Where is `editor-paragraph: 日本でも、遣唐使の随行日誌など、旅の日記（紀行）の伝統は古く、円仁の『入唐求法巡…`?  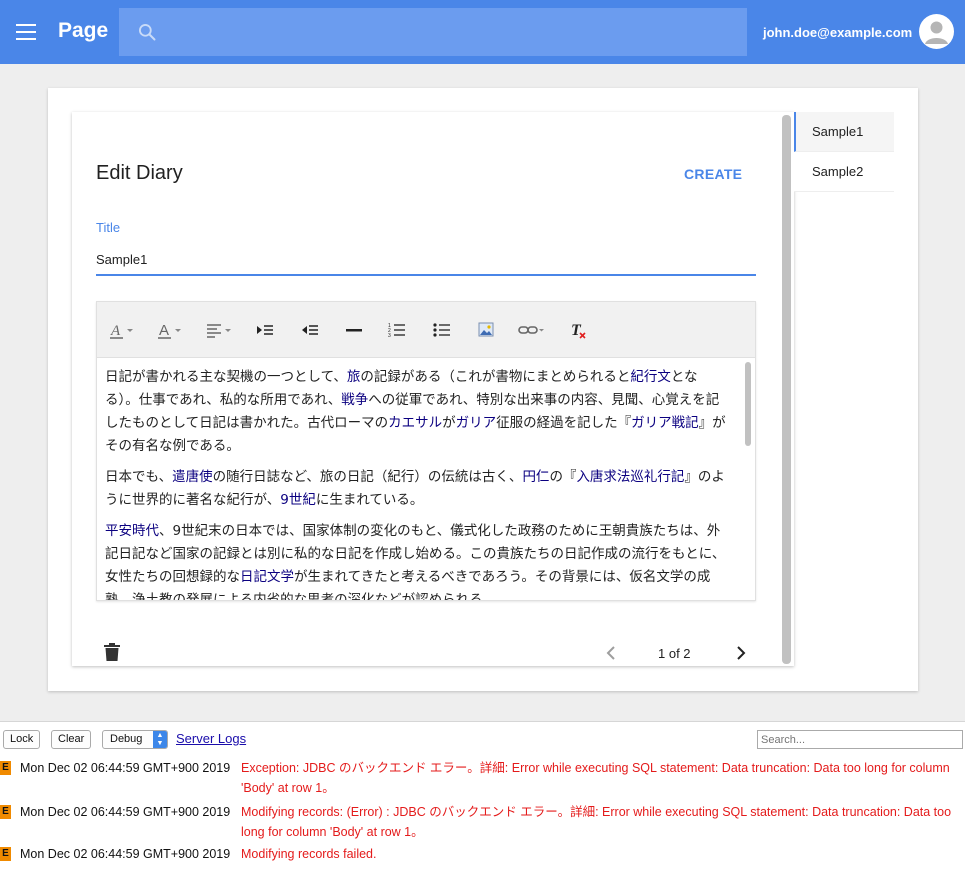
editor-paragraph: 日本でも、遣唐使の随行日誌など、旅の日記（紀行）の伝統は古く、円仁の『入唐求法巡… is located at coordinates (415, 488).